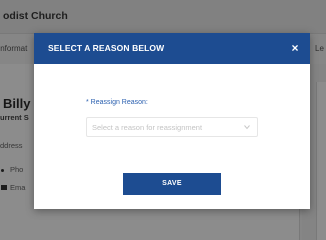  What do you see at coordinates (295, 48) in the screenshot?
I see `close-icon: ×` at bounding box center [295, 48].